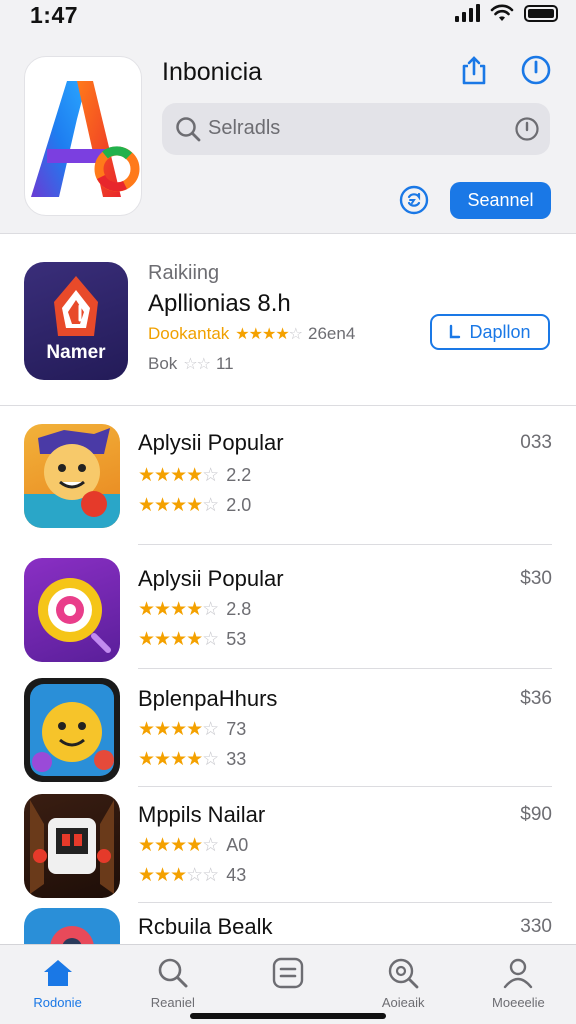 The height and width of the screenshot is (1024, 576). I want to click on tab-profile: Moeeelie, so click(518, 984).